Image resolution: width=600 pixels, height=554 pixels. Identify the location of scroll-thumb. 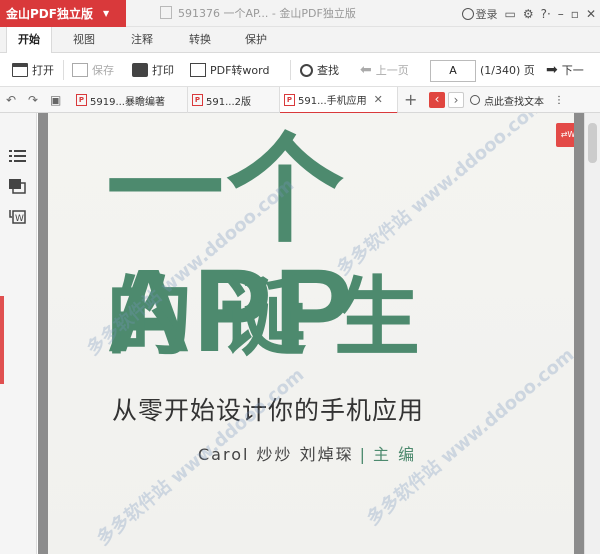
(592, 143).